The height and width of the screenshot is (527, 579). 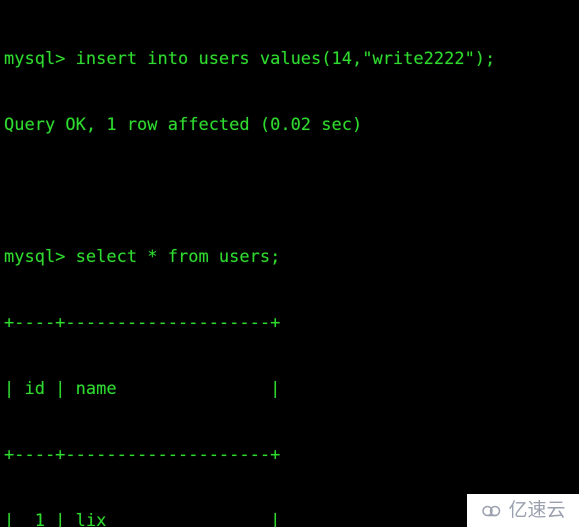 I want to click on watermark-text: 亿速云, so click(x=537, y=510).